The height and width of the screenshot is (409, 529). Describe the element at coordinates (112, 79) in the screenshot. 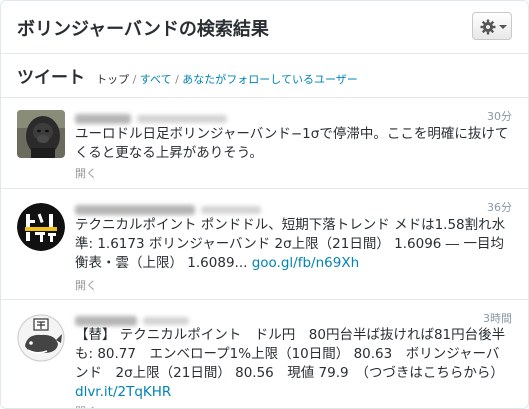

I see `filter-top: トップ` at that location.